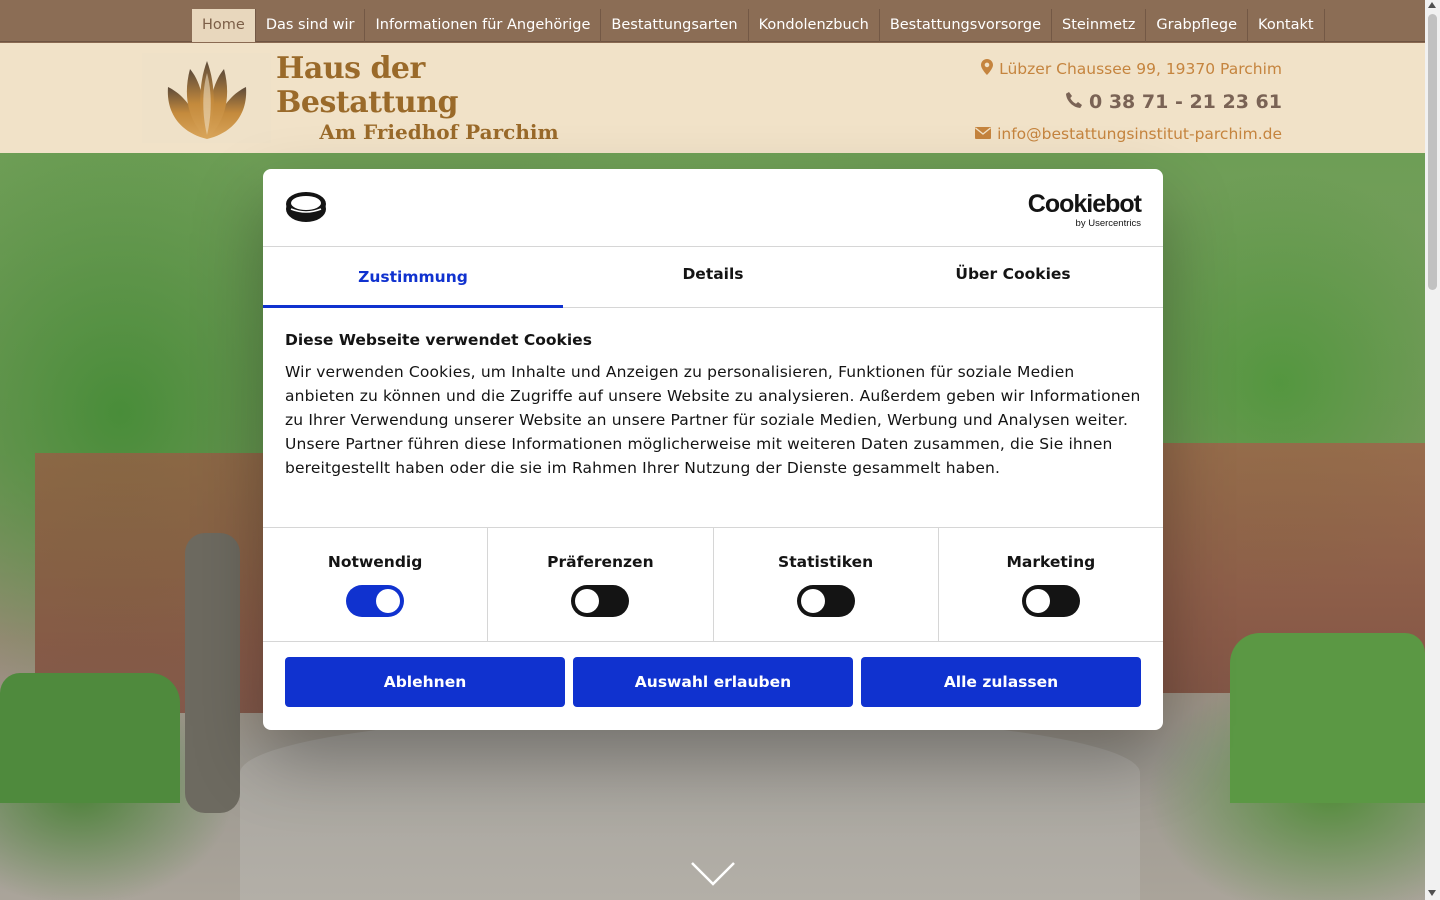 This screenshot has height=900, width=1440. Describe the element at coordinates (600, 562) in the screenshot. I see `category-label: Präferenzen` at that location.